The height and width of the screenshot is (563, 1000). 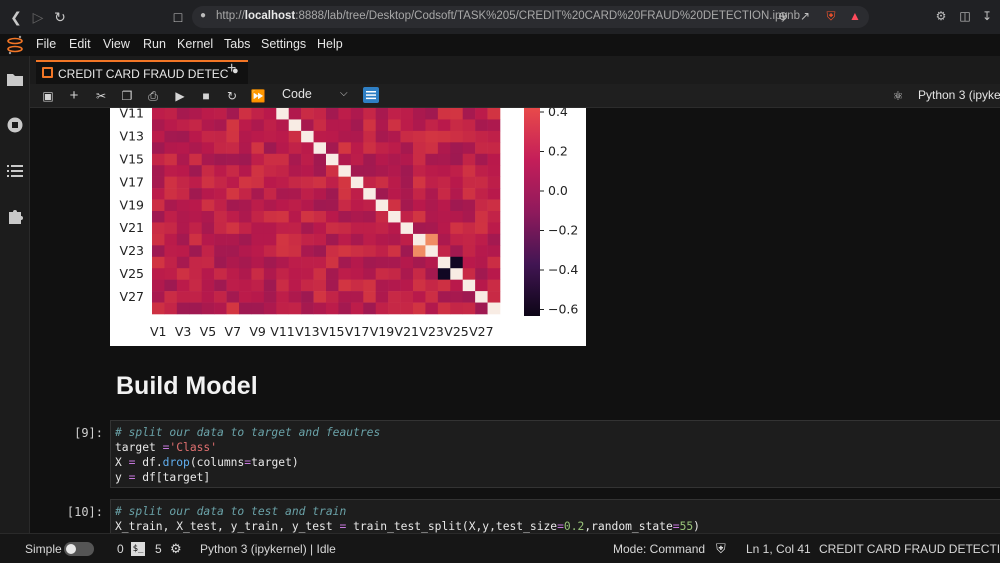 I want to click on menu-file: File, so click(x=46, y=44).